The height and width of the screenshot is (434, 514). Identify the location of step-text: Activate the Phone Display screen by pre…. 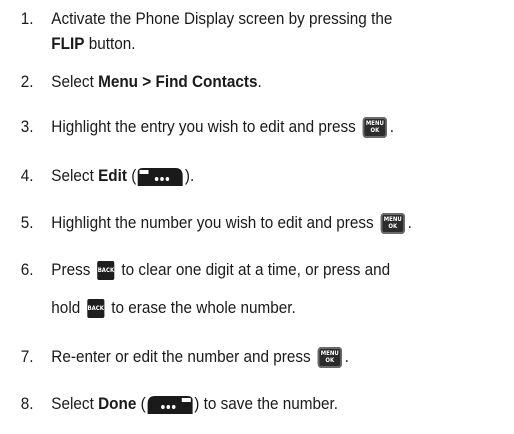
(222, 18).